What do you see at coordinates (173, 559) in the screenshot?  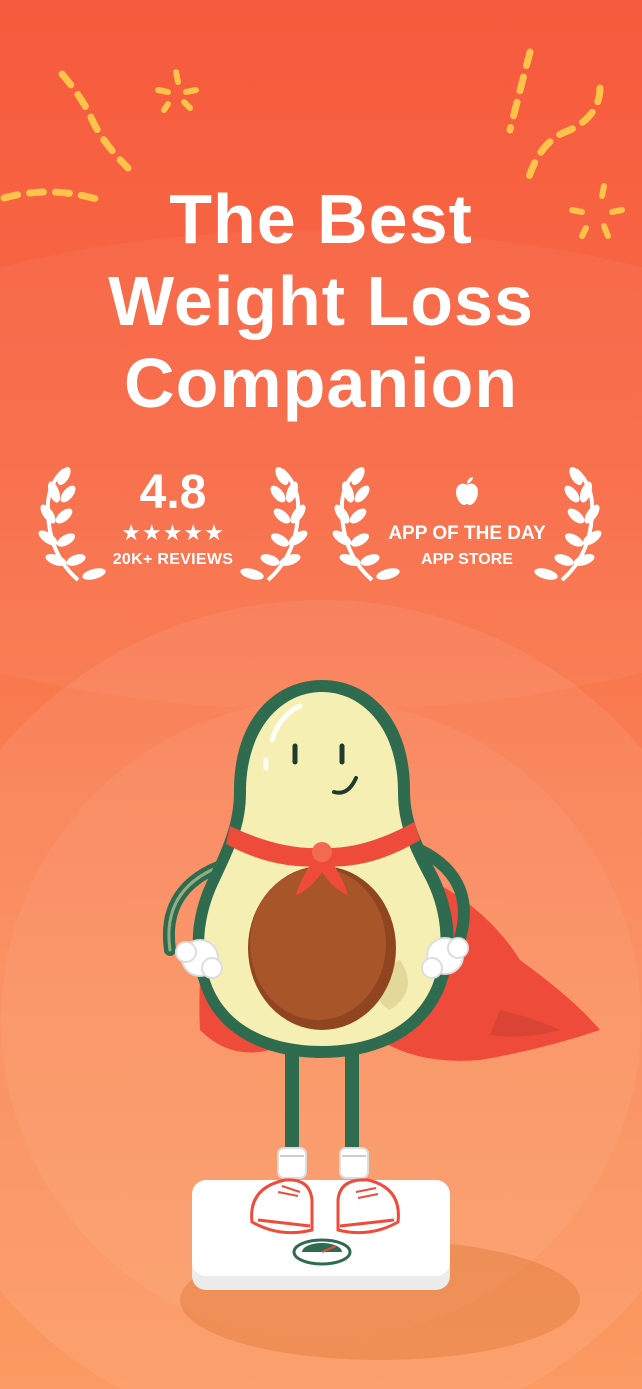 I see `reviews-count: 20K+ REVIEWS` at bounding box center [173, 559].